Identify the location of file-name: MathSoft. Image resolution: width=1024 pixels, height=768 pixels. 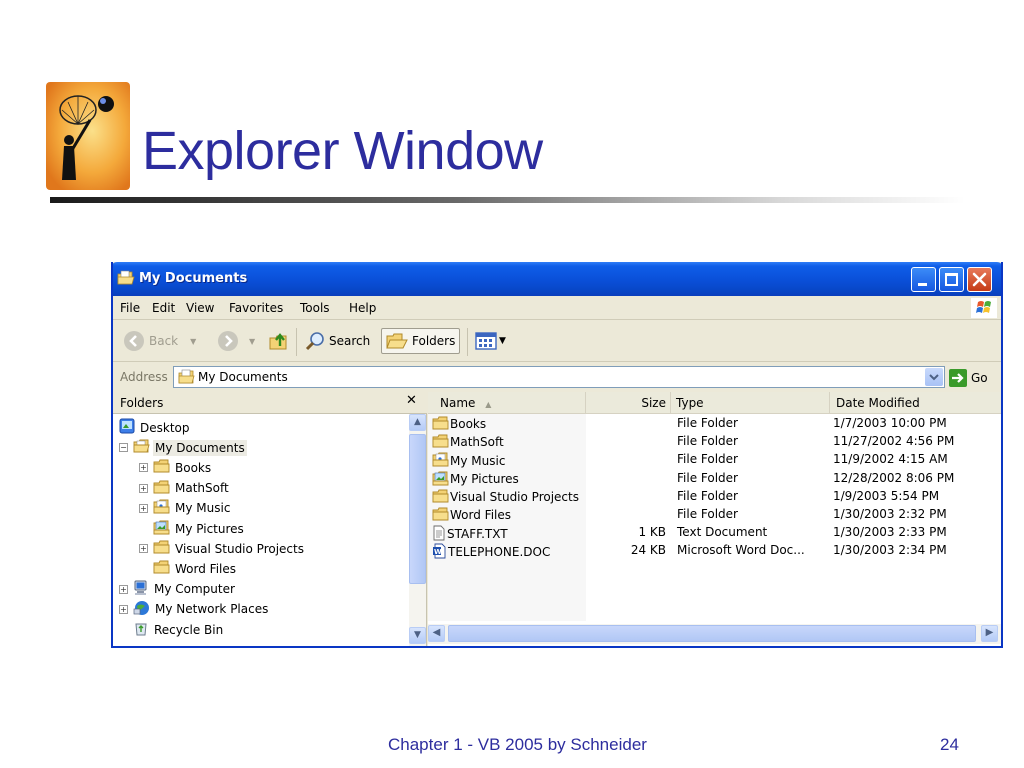
(477, 442).